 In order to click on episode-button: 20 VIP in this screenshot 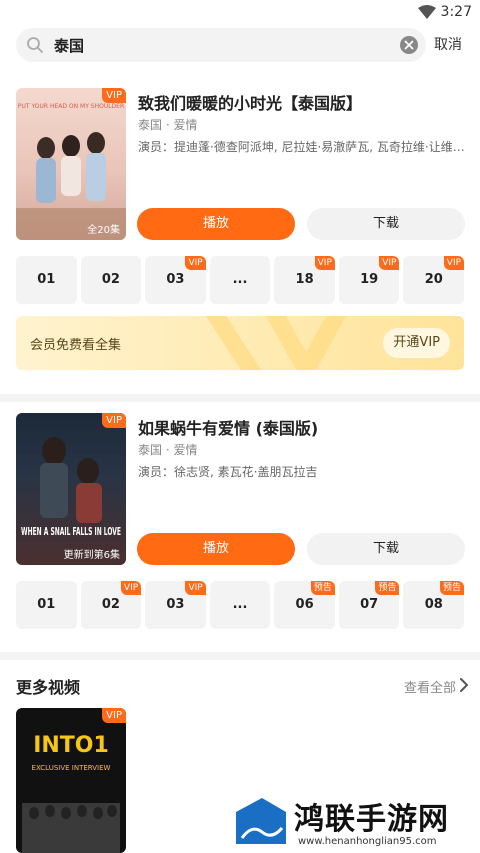, I will do `click(434, 280)`.